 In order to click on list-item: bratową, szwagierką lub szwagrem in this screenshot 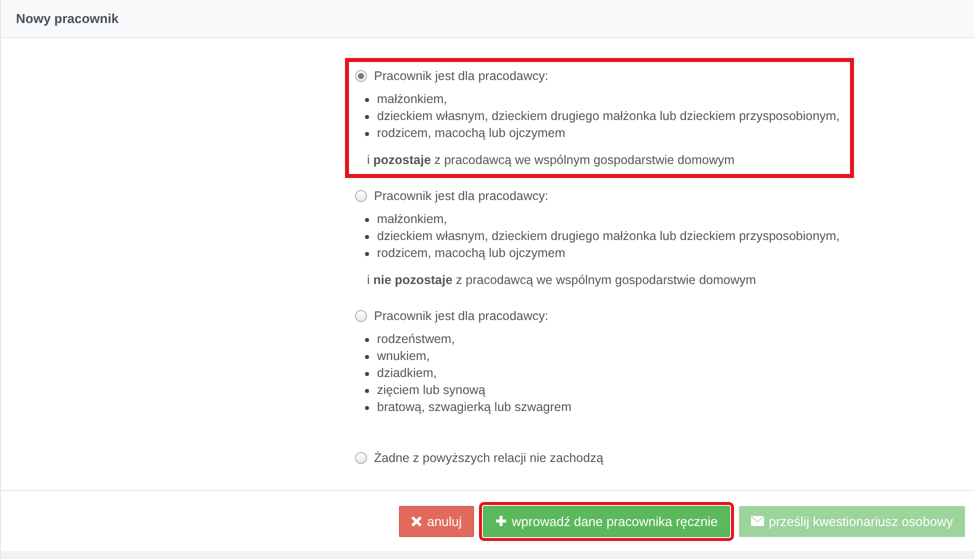, I will do `click(474, 407)`.